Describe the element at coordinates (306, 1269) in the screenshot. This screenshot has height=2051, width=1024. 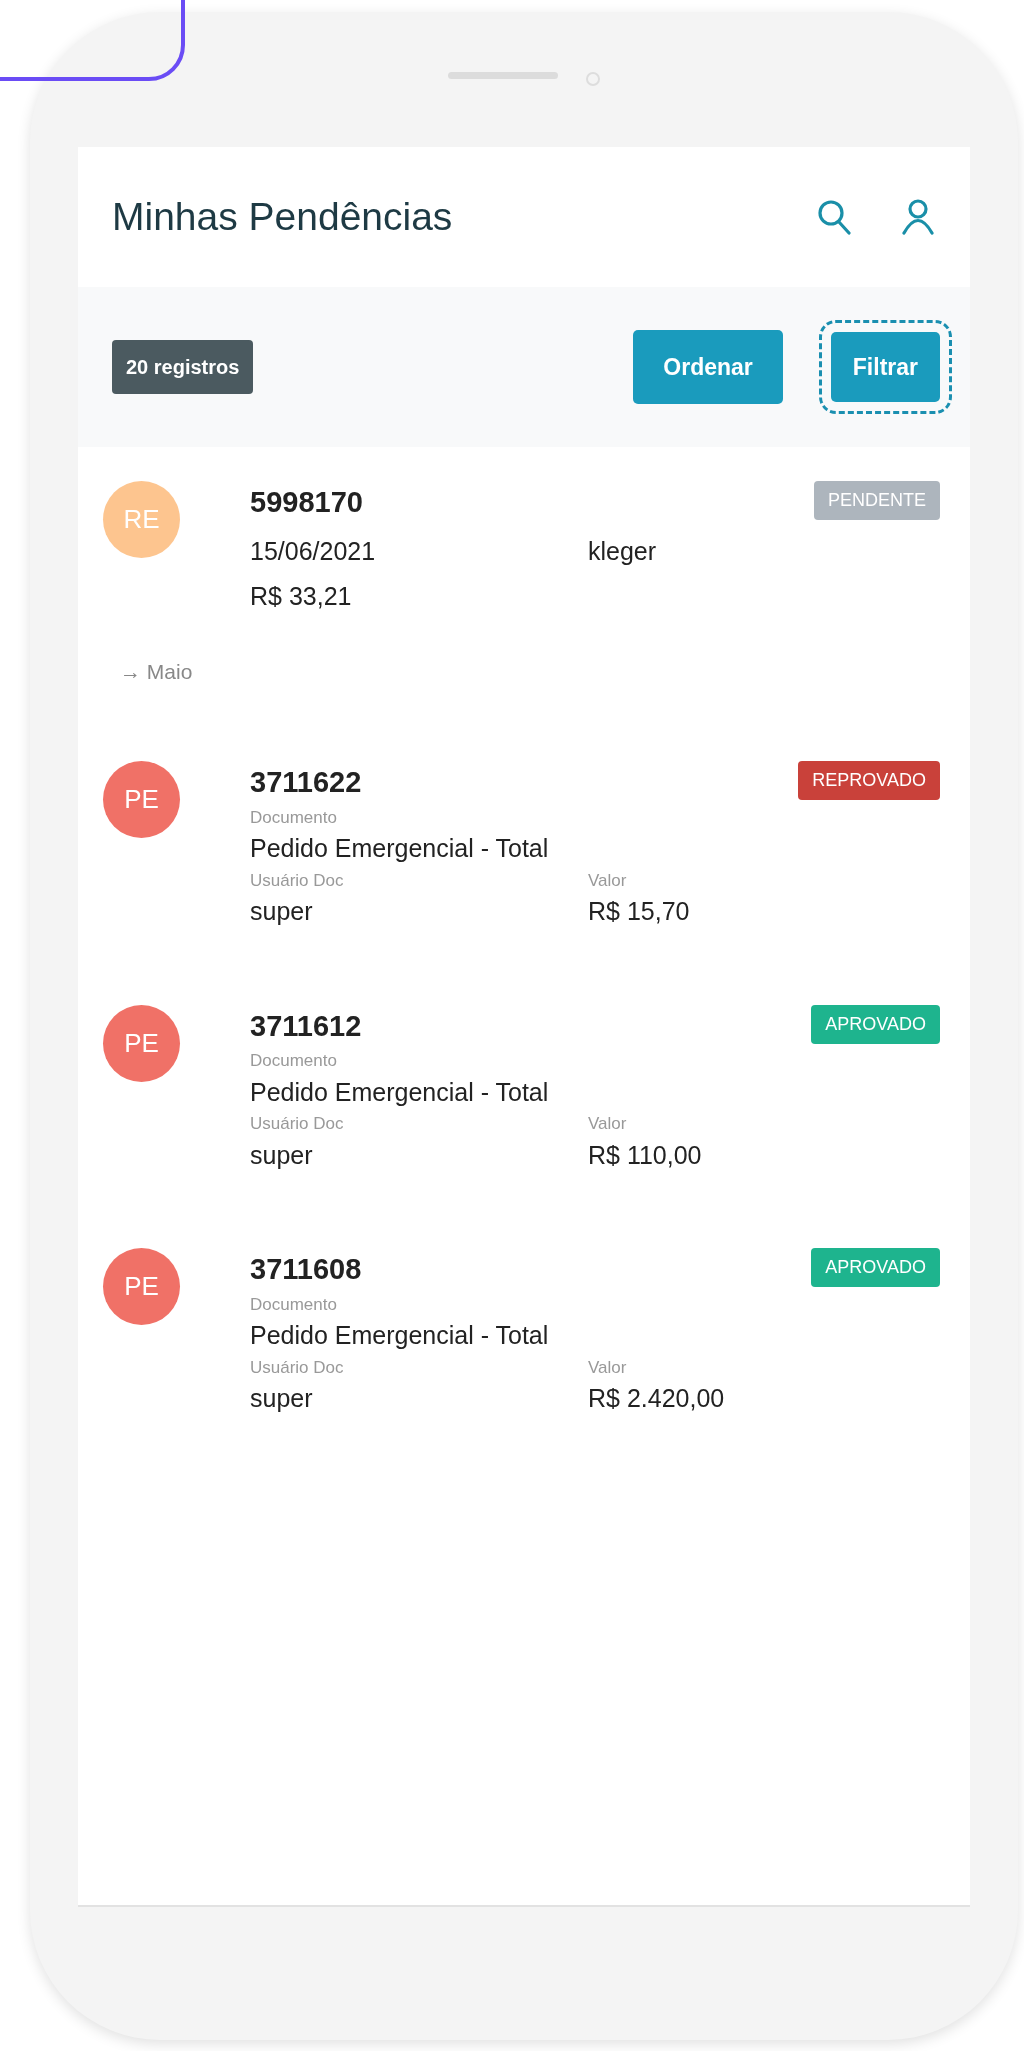
I see `document-number: 3711608` at that location.